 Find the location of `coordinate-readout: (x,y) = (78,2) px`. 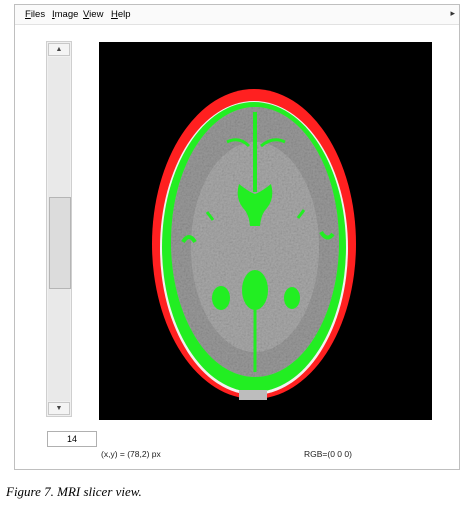

coordinate-readout: (x,y) = (78,2) px is located at coordinates (131, 454).